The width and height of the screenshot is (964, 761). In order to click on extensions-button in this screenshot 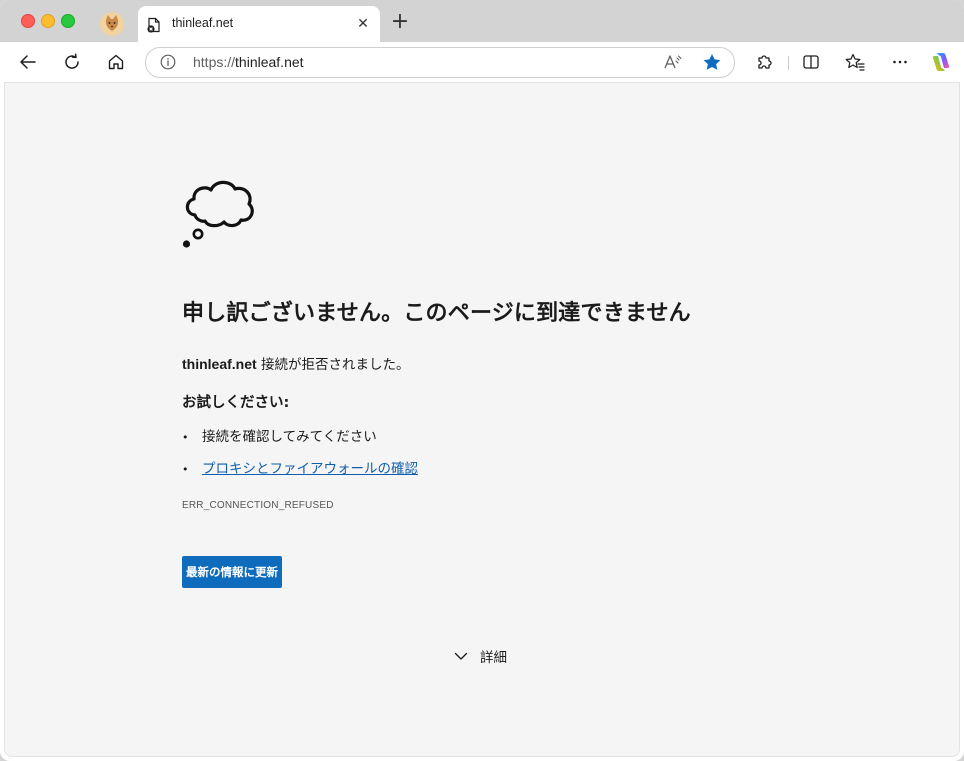, I will do `click(764, 62)`.